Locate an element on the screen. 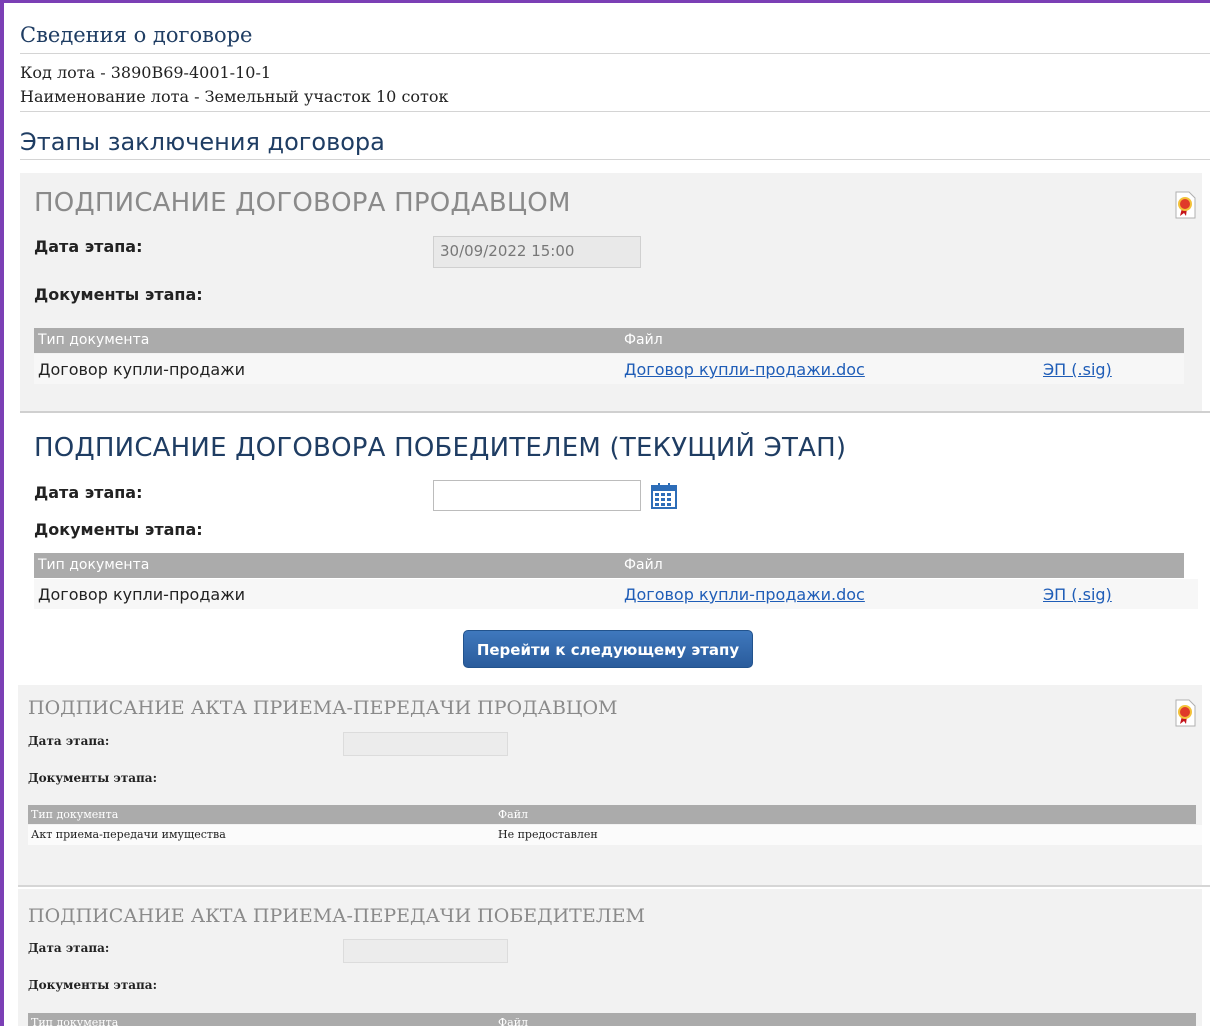 This screenshot has height=1026, width=1210. date-input is located at coordinates (537, 495).